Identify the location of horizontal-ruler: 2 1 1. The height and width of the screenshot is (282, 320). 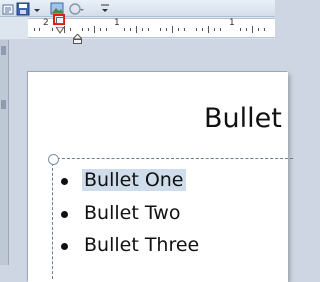
(151, 28).